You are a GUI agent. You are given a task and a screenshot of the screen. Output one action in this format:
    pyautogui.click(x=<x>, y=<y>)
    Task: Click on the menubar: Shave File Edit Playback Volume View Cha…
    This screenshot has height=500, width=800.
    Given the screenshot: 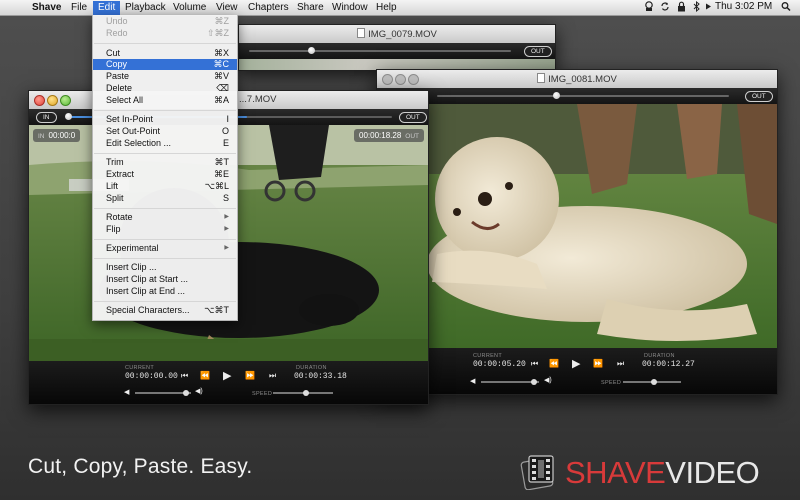 What is the action you would take?
    pyautogui.click(x=400, y=8)
    